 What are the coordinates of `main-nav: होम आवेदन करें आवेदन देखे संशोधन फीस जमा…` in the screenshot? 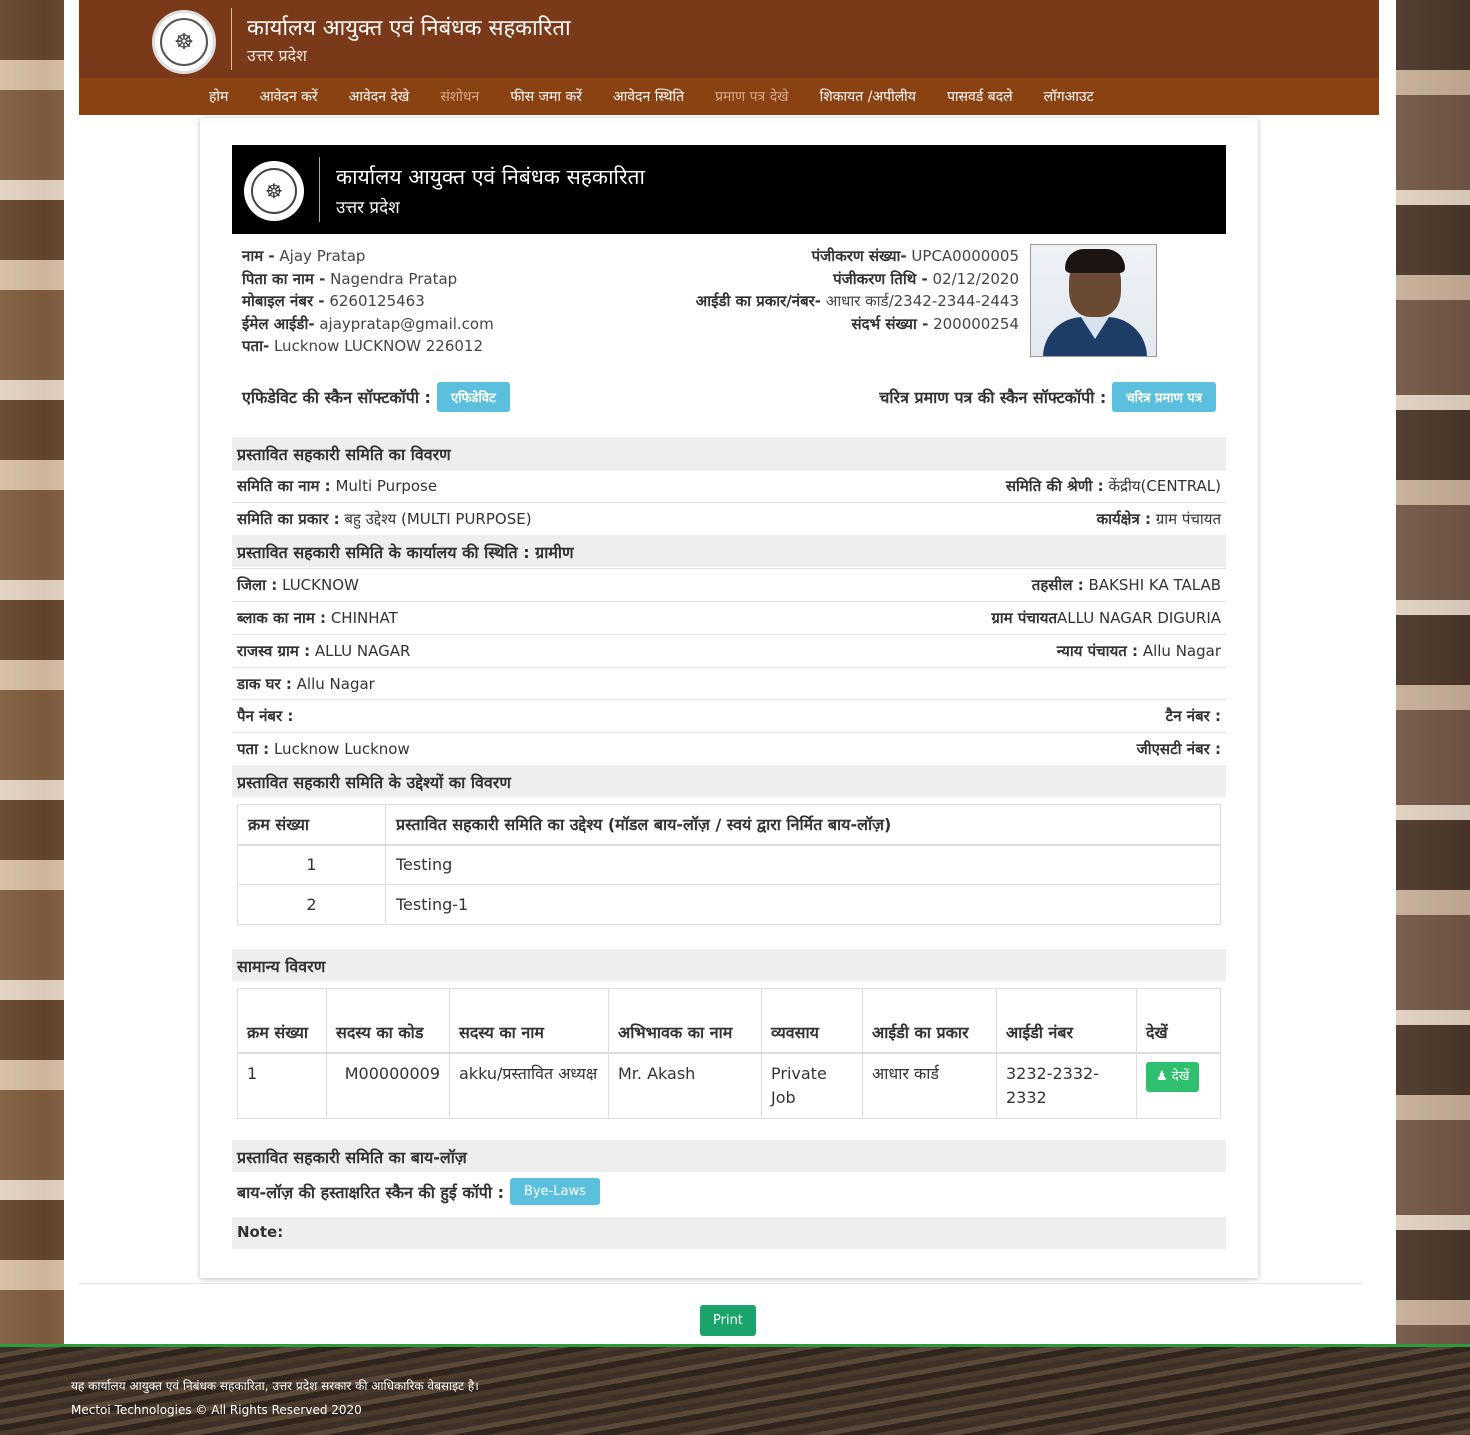 It's located at (729, 96).